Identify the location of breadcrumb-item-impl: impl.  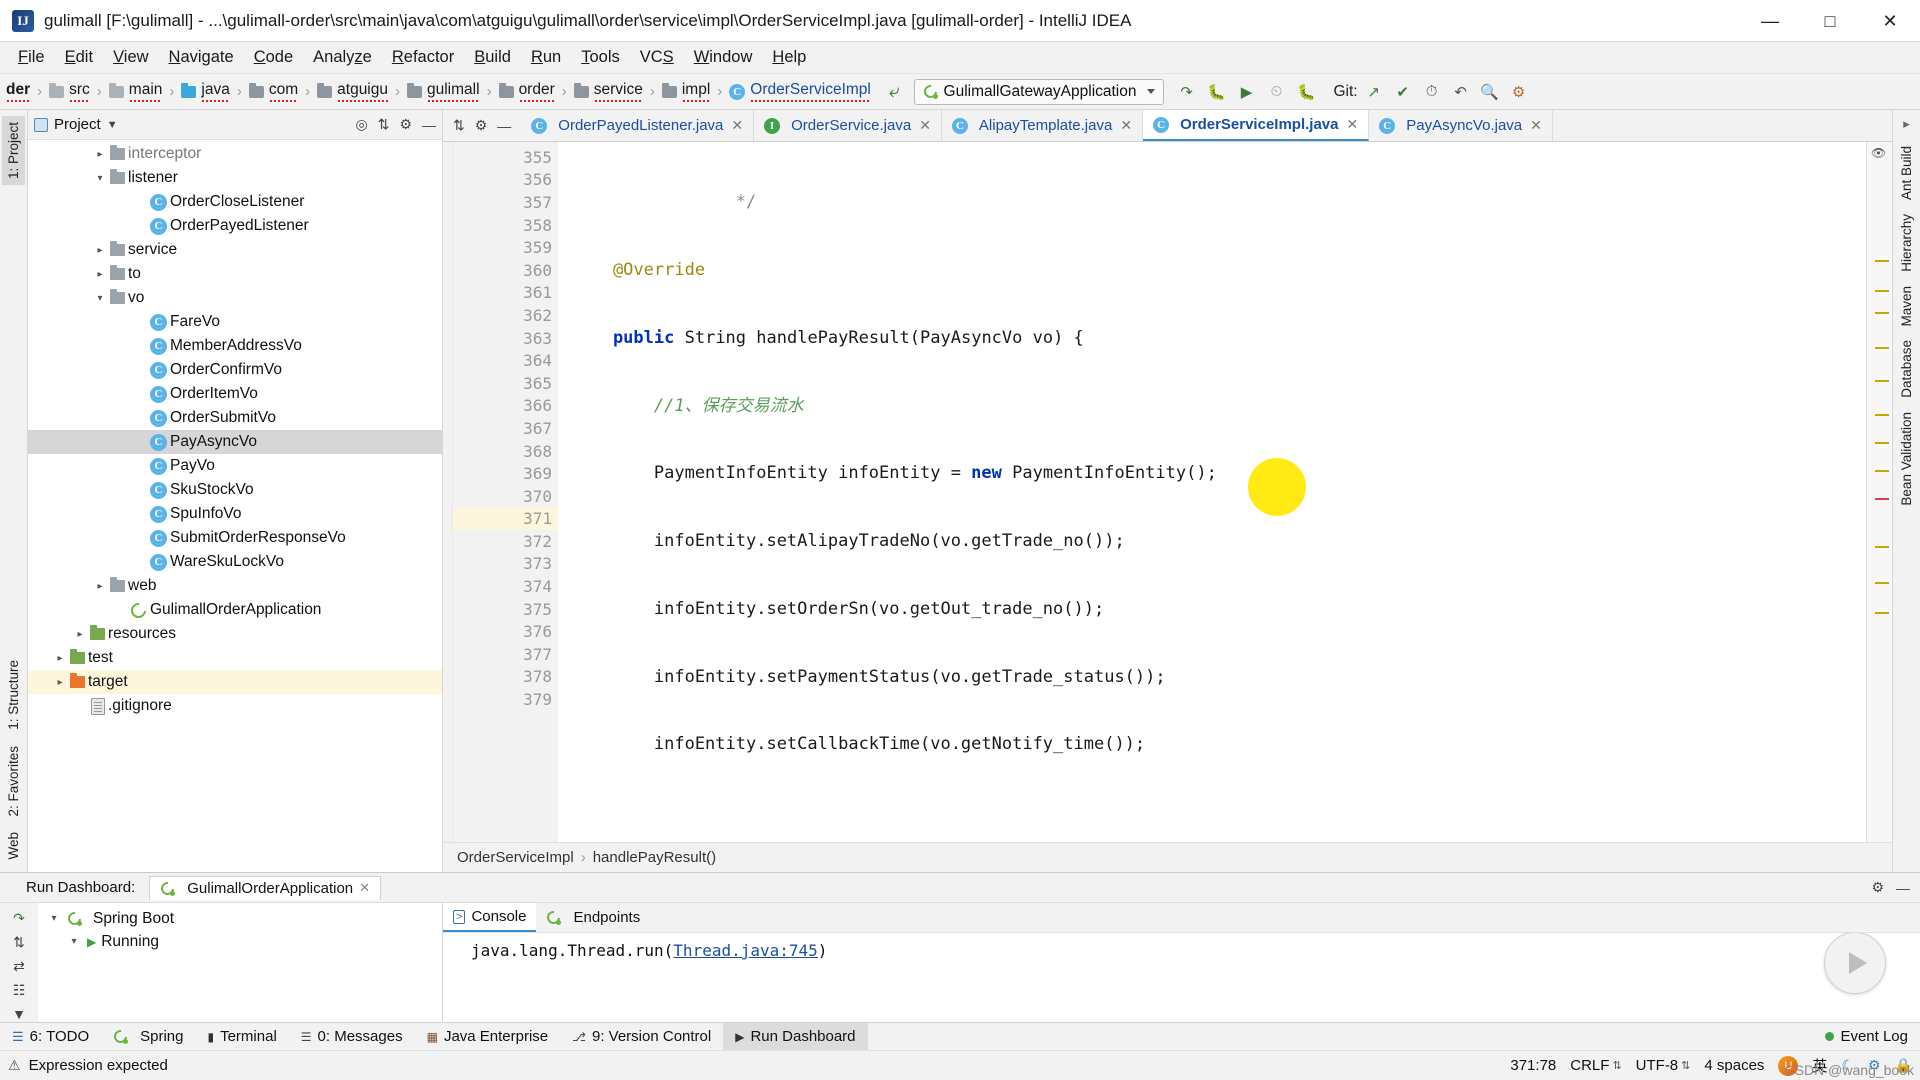
(686, 91).